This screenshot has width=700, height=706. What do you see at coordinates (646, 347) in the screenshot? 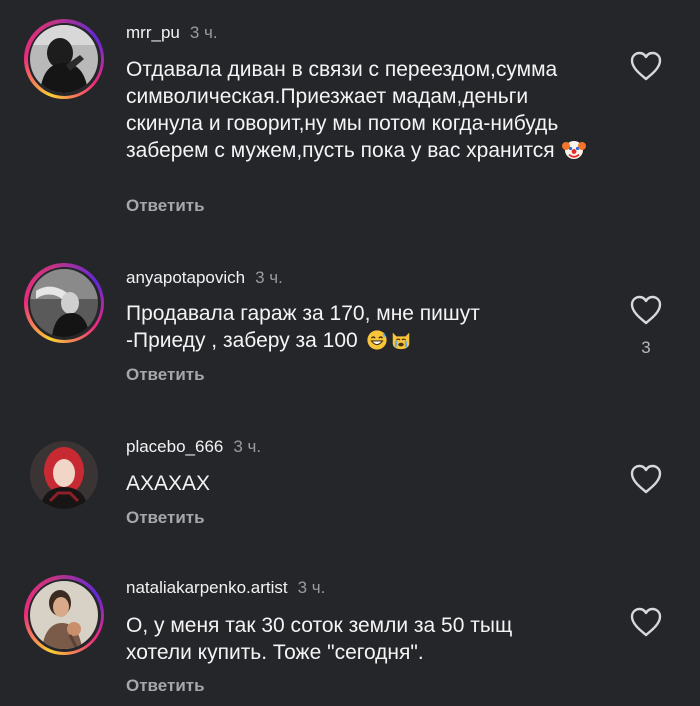
I see `like-count: 3` at bounding box center [646, 347].